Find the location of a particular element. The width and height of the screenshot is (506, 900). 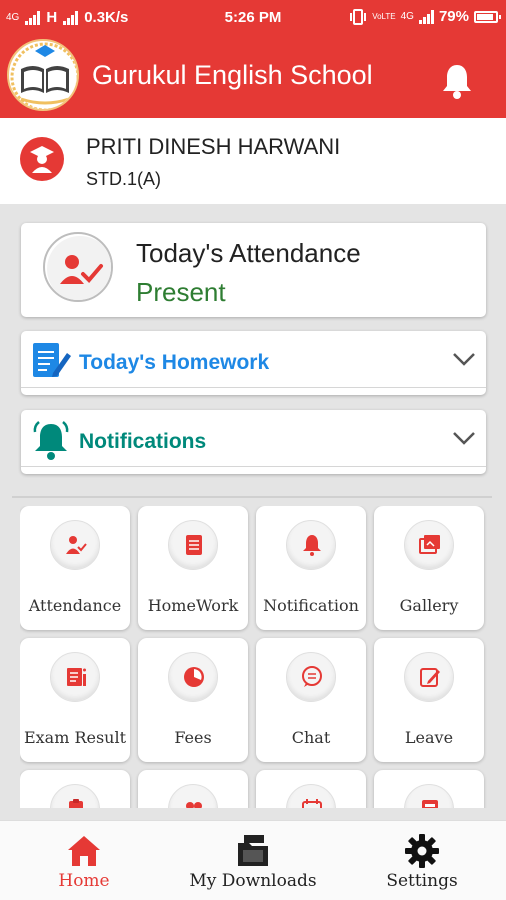

tile-chat: Chat is located at coordinates (311, 700).